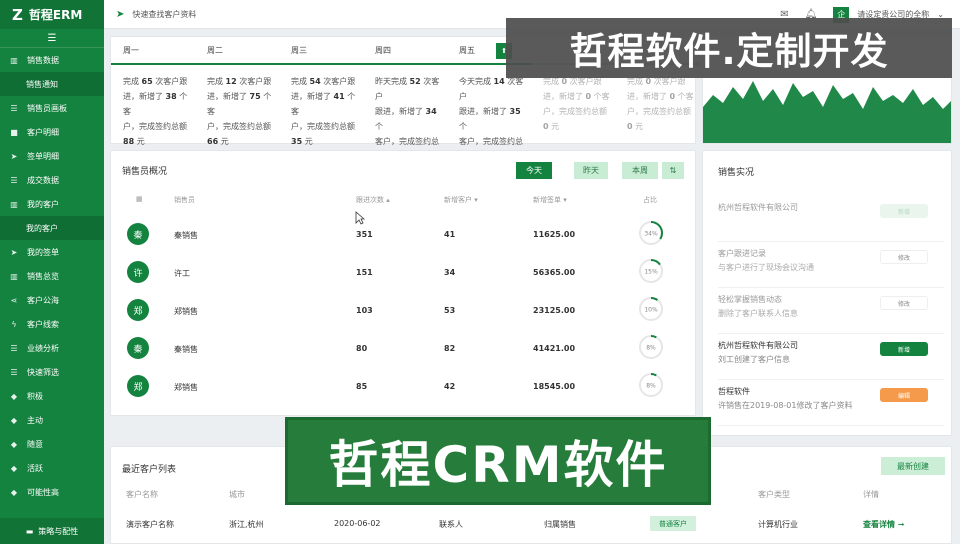 Image resolution: width=960 pixels, height=544 pixels. What do you see at coordinates (498, 461) in the screenshot?
I see `watermark-banner-bottom: 哲程CRM软件` at bounding box center [498, 461].